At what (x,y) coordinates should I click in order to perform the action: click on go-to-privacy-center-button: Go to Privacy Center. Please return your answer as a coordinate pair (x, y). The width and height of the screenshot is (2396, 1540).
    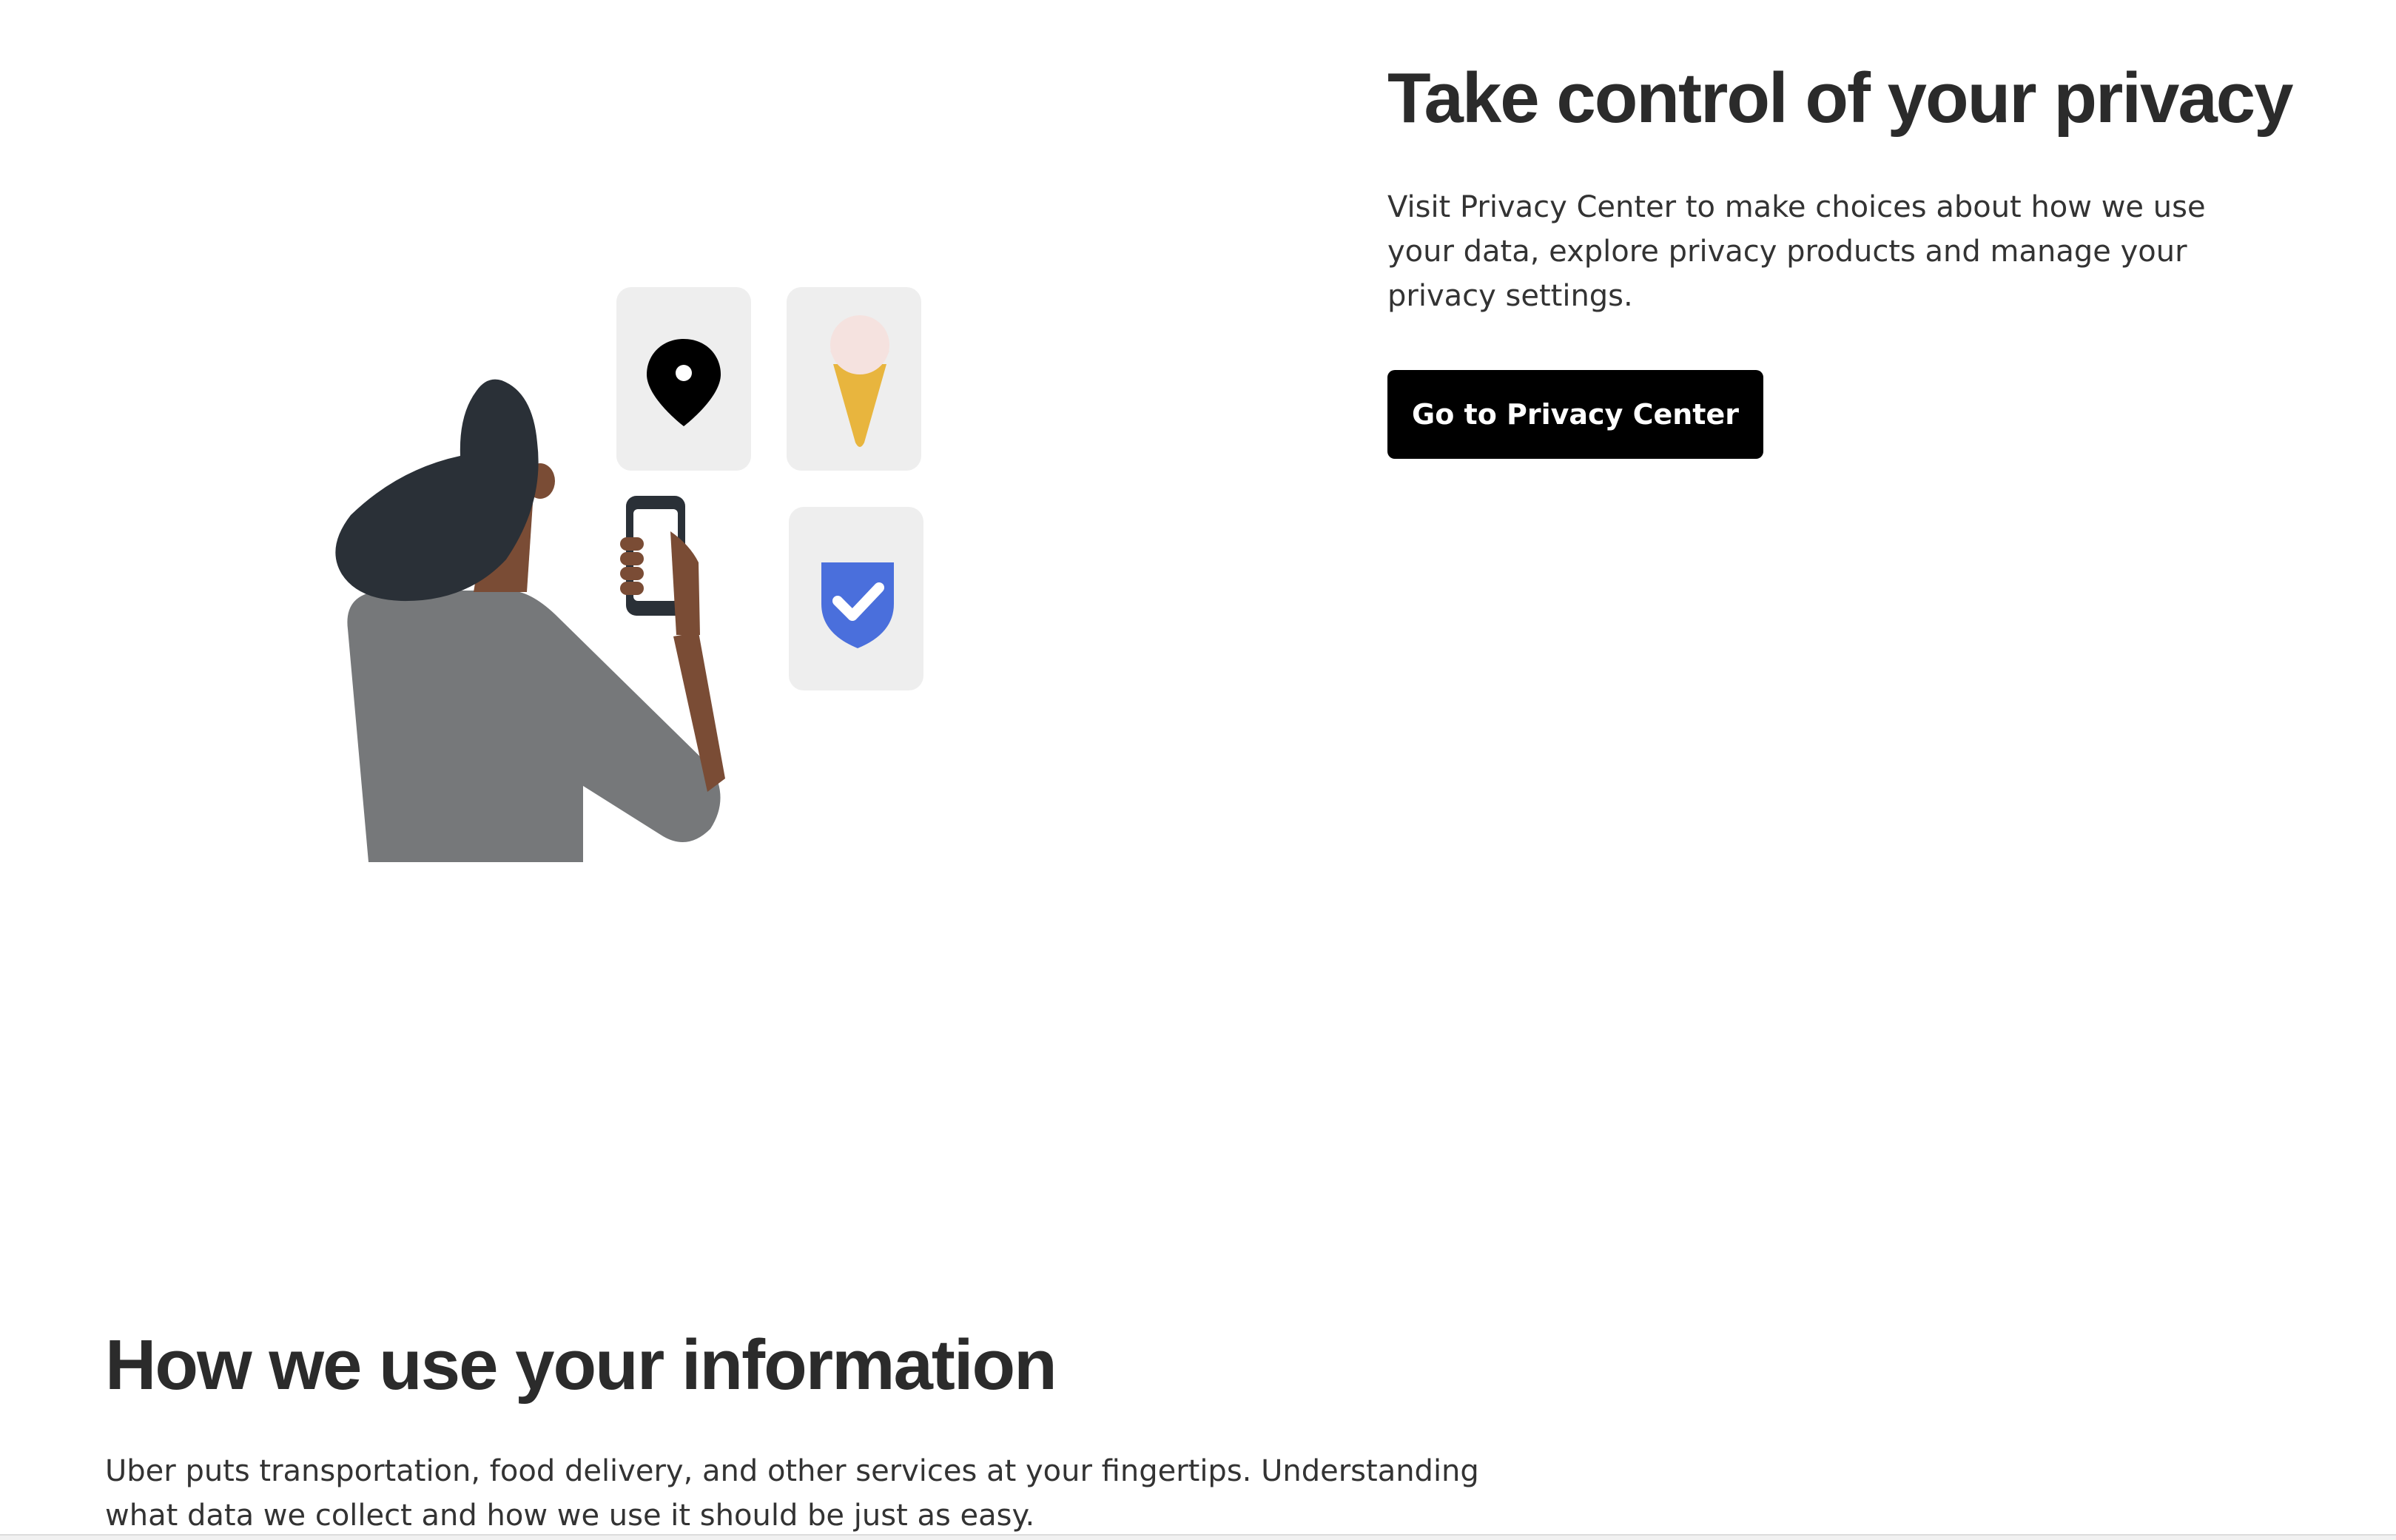
    Looking at the image, I should click on (1575, 414).